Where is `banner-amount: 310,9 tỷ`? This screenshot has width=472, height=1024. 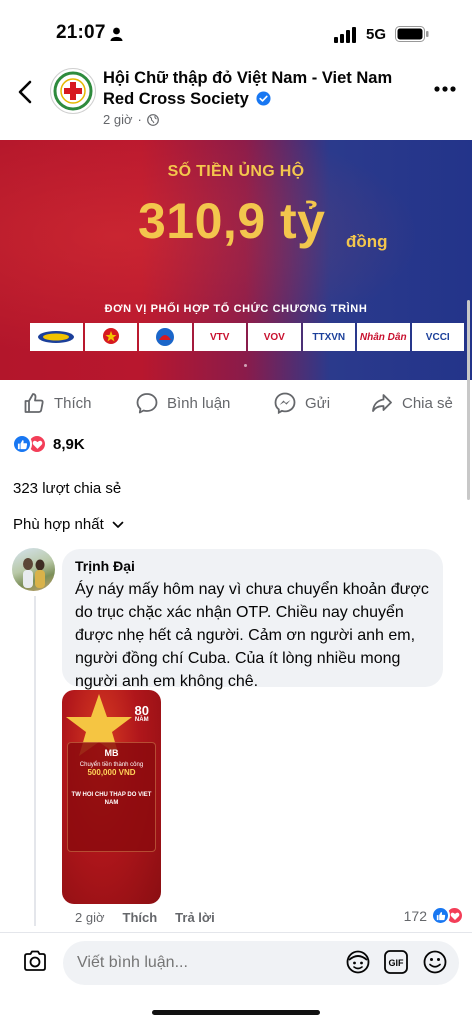 banner-amount: 310,9 tỷ is located at coordinates (232, 221).